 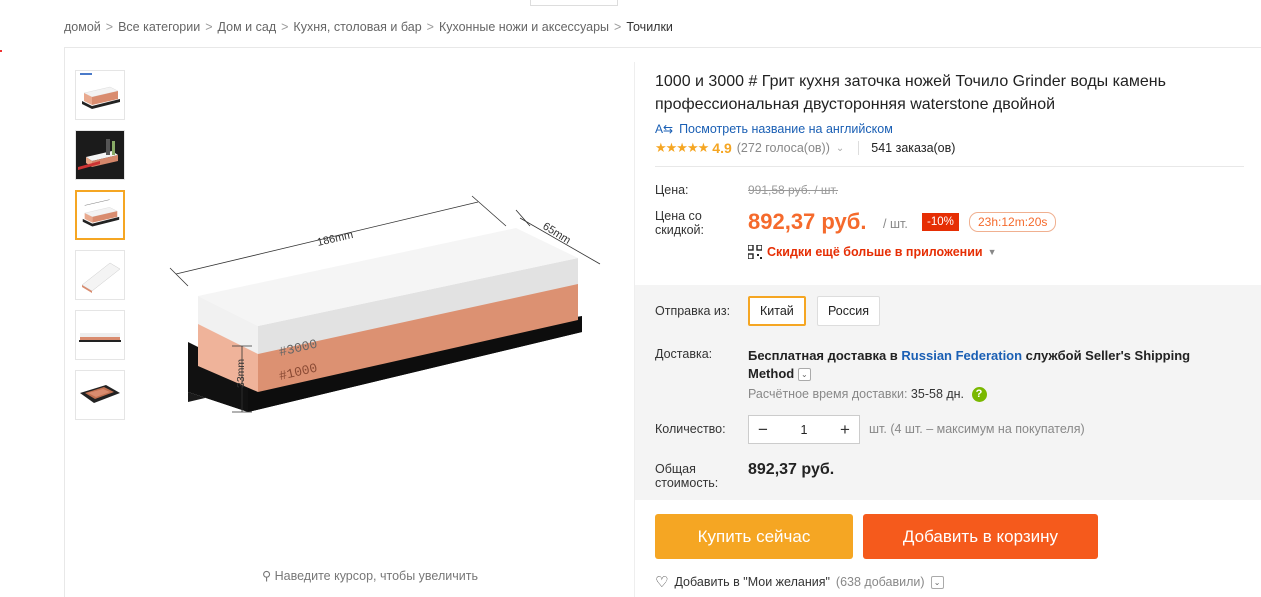 What do you see at coordinates (247, 27) in the screenshot?
I see `breadcrumb-home-garden: Дом и сад` at bounding box center [247, 27].